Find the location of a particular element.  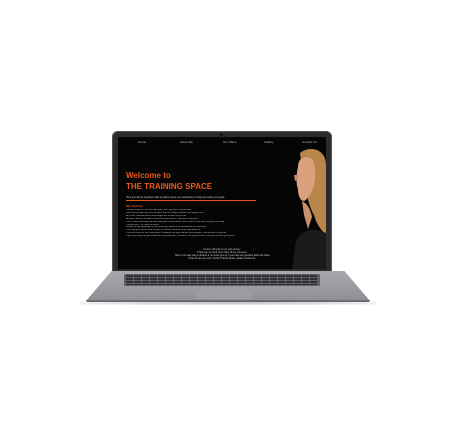

nav-item-plans: Our Plans is located at coordinates (229, 142).